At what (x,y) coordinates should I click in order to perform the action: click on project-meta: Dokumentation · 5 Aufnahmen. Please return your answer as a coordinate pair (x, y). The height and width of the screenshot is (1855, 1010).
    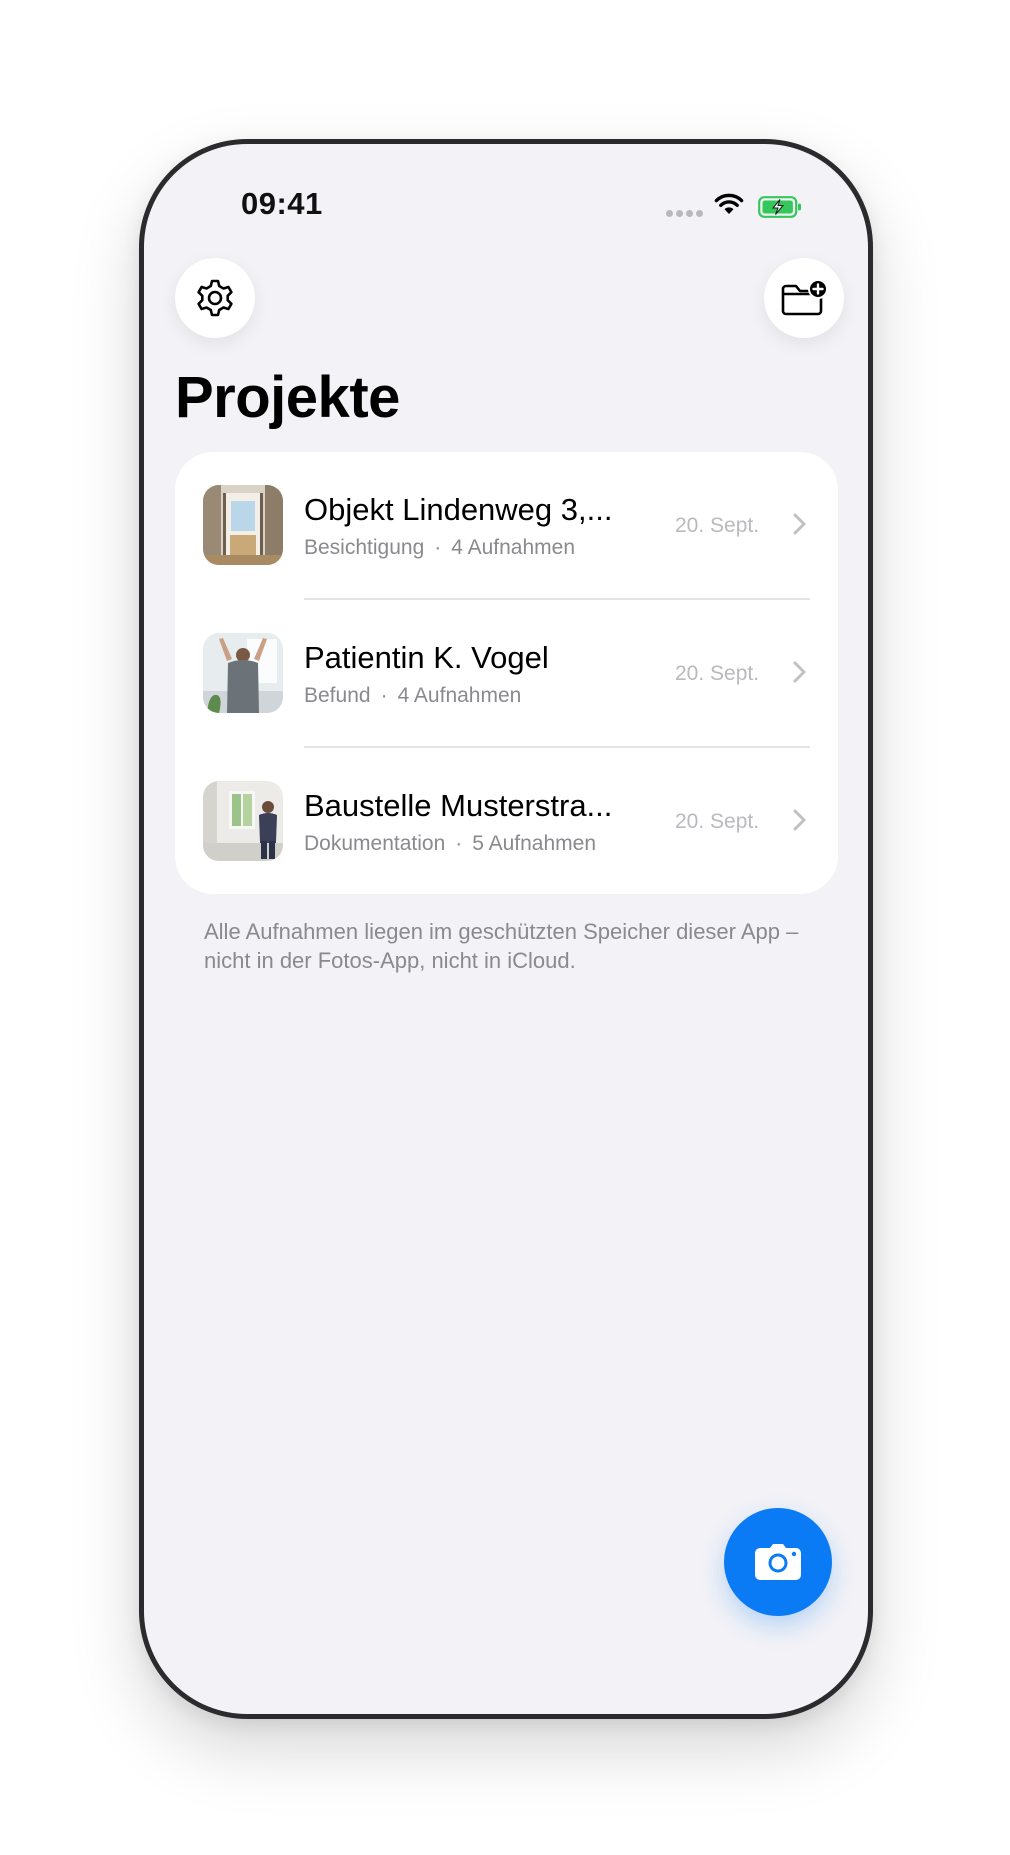
    Looking at the image, I should click on (450, 844).